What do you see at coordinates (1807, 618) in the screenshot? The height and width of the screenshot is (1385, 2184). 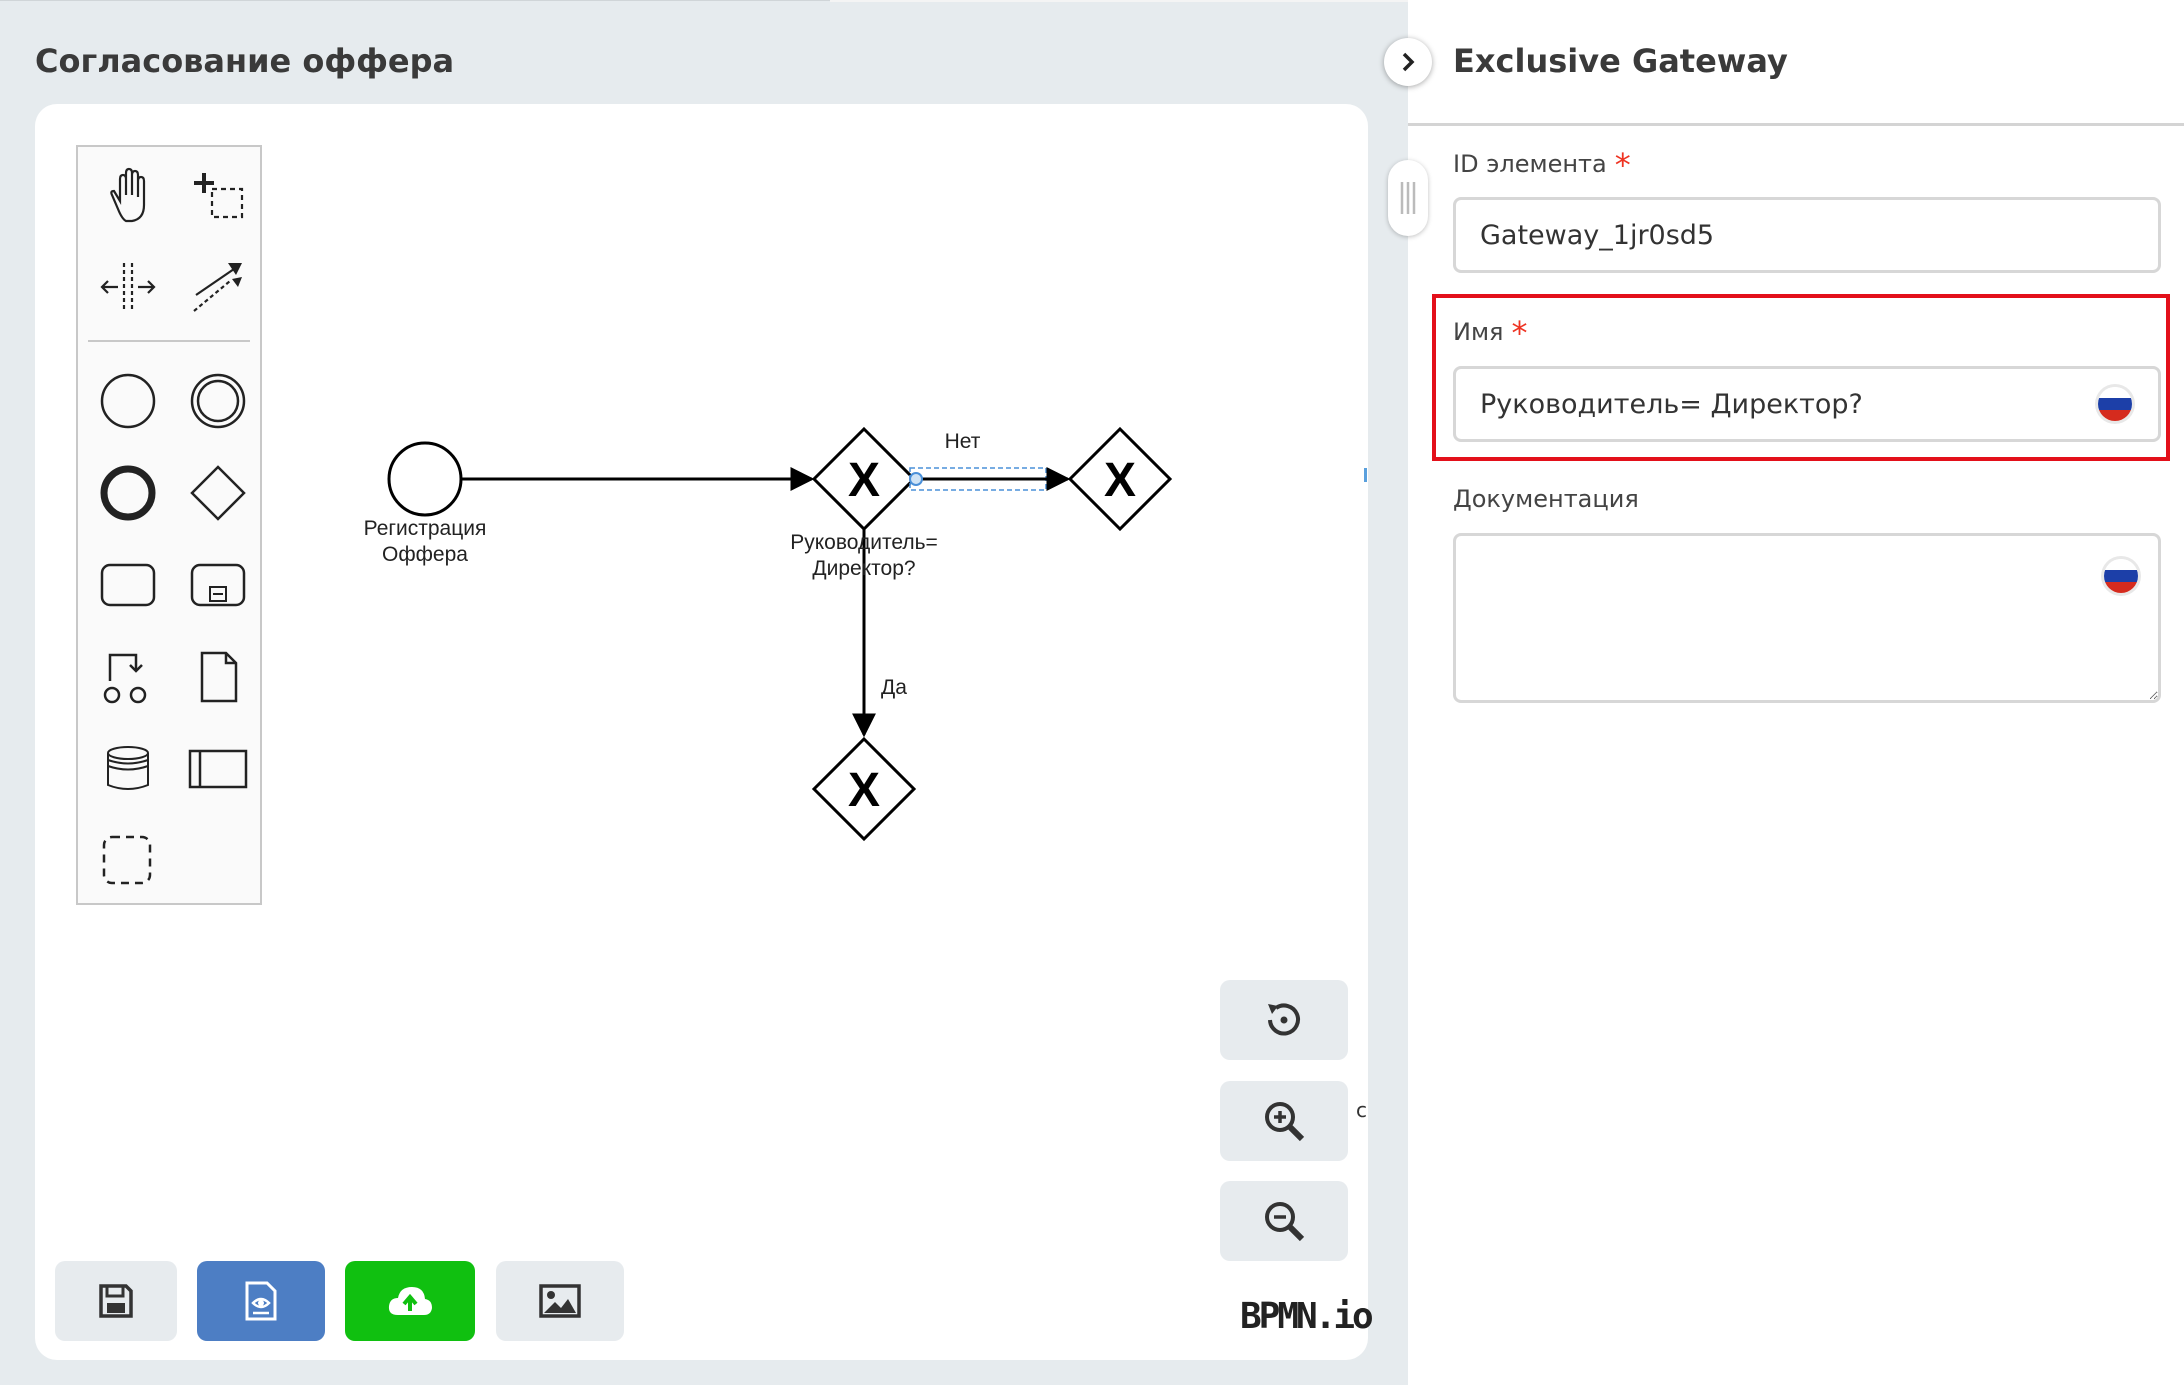 I see `documentation-textarea` at bounding box center [1807, 618].